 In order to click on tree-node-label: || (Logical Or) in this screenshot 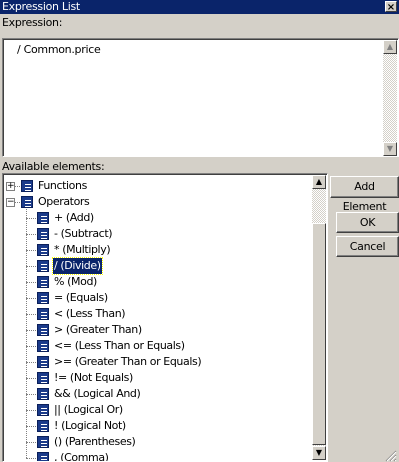, I will do `click(88, 409)`.